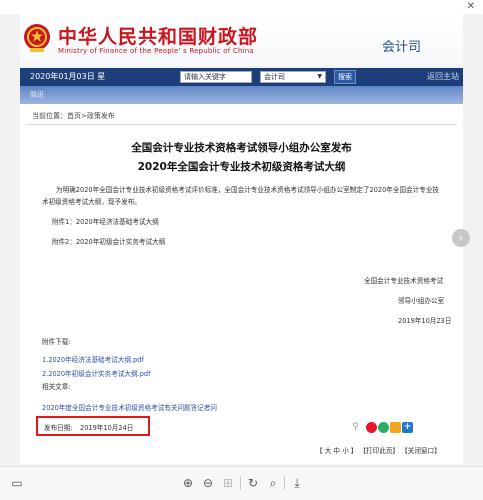 This screenshot has width=483, height=500. Describe the element at coordinates (129, 407) in the screenshot. I see `related-article-link: 2020年度全国会计专业技术初级资格考试有关问题答记者问` at that location.